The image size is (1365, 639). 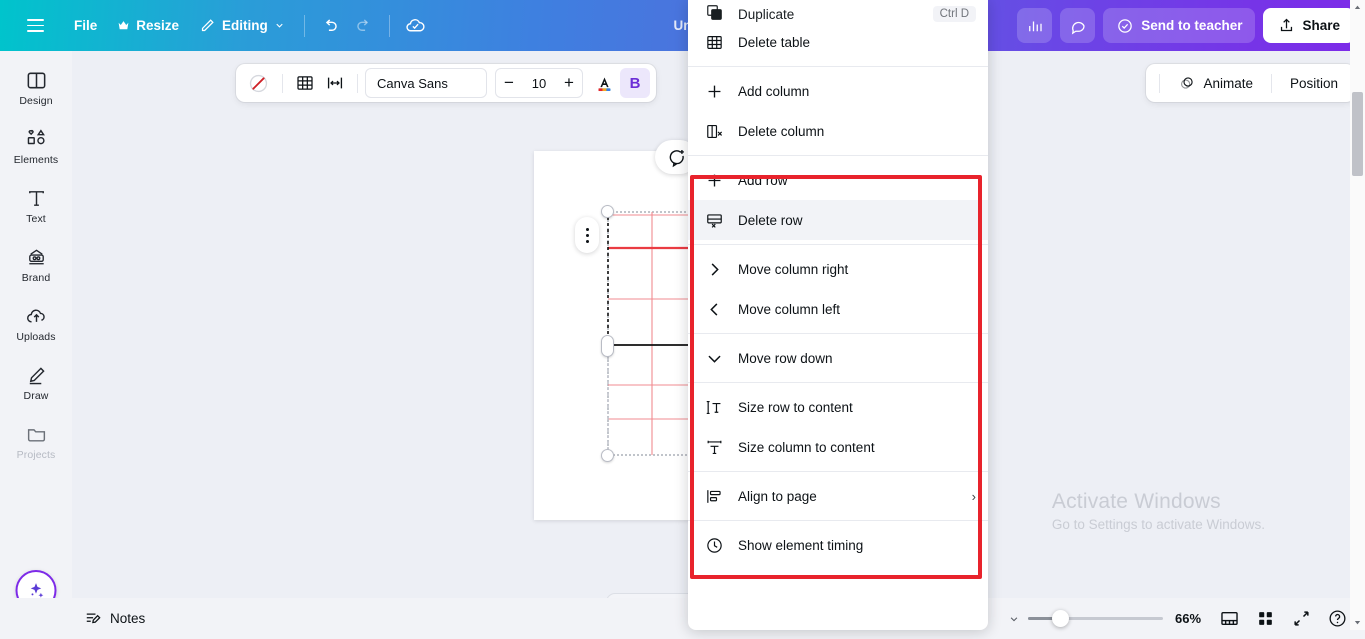 I want to click on scroll-down-arrow-icon, so click(x=1357, y=622).